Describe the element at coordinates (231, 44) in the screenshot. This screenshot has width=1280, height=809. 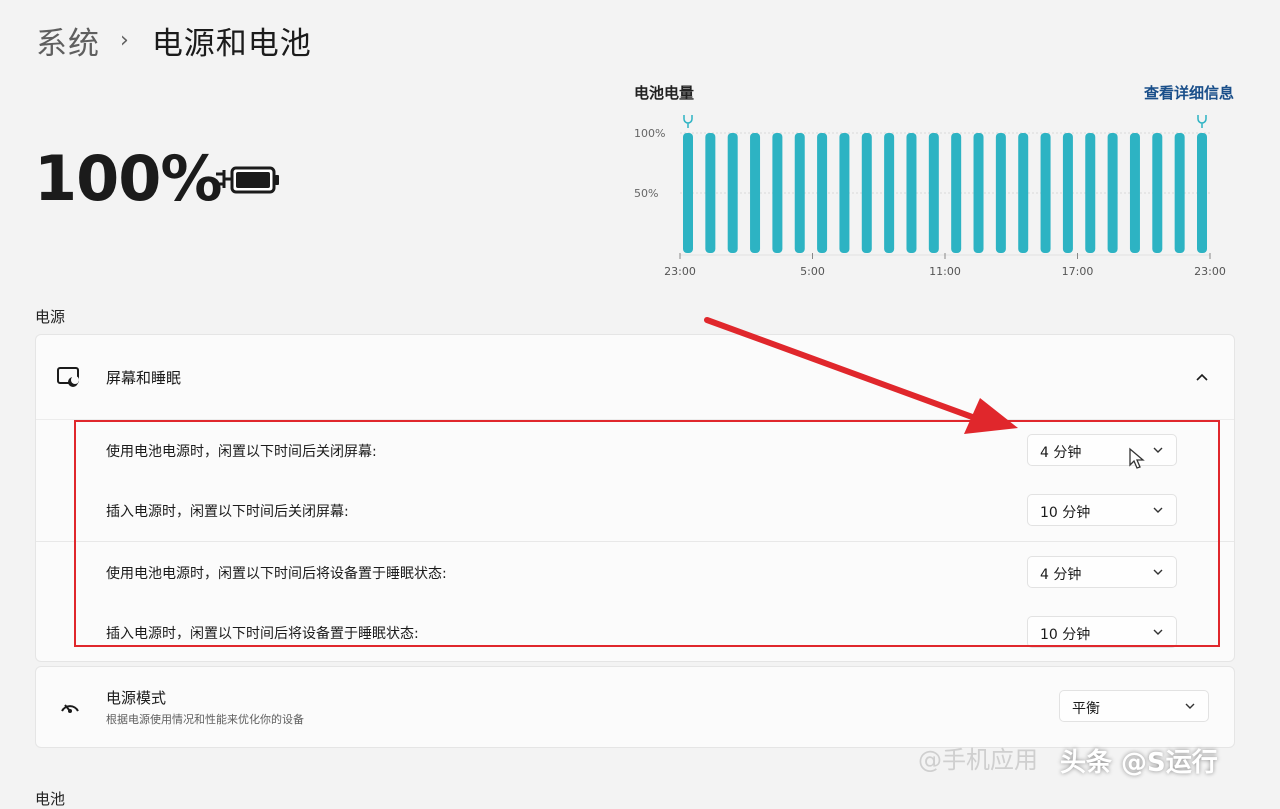
I see `page-title: 电源和电池` at that location.